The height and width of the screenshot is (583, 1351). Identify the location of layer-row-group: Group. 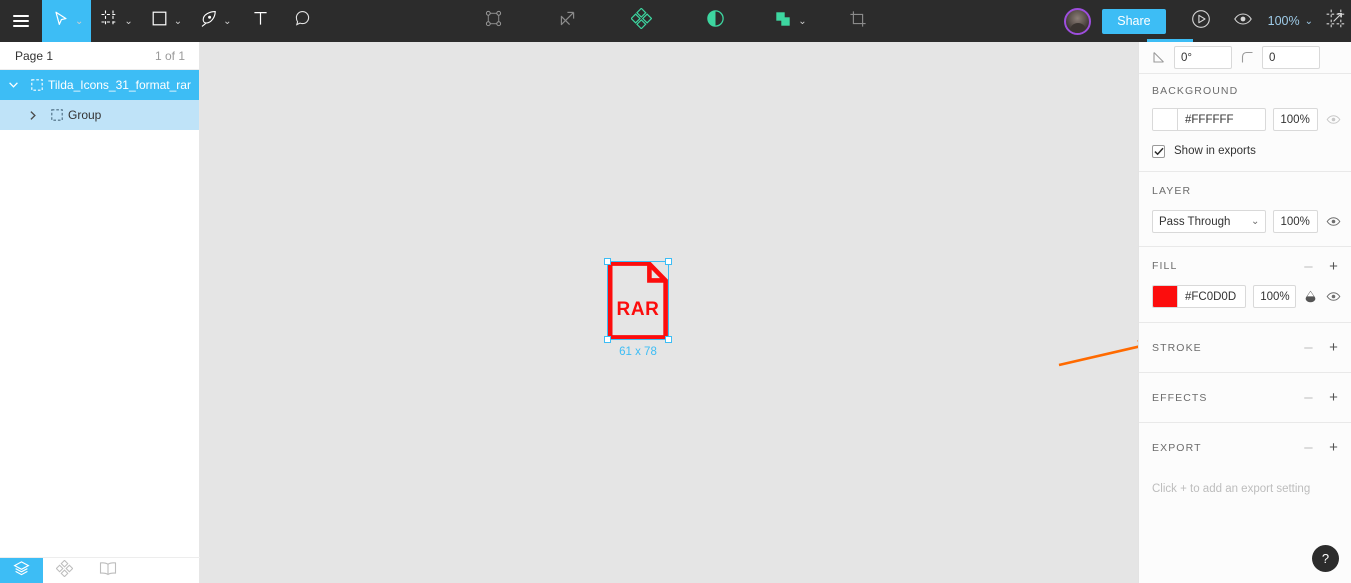
(99, 115).